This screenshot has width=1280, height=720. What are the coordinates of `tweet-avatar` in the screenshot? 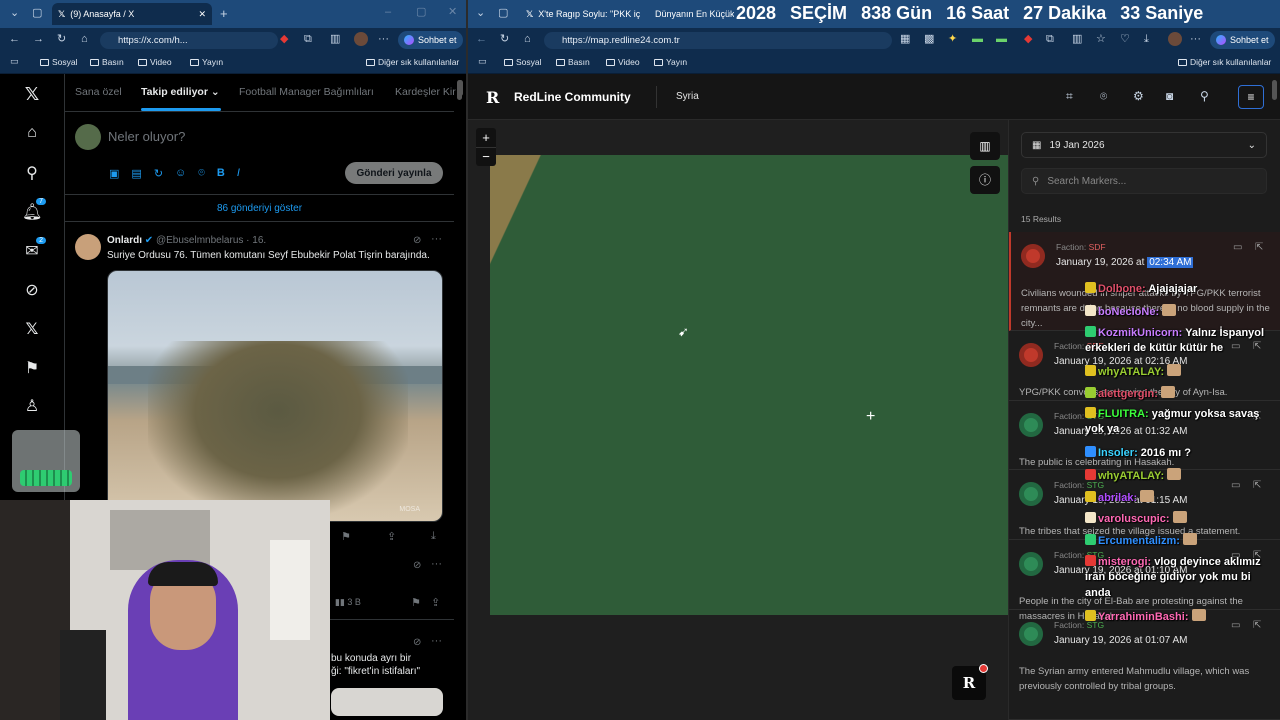 It's located at (88, 247).